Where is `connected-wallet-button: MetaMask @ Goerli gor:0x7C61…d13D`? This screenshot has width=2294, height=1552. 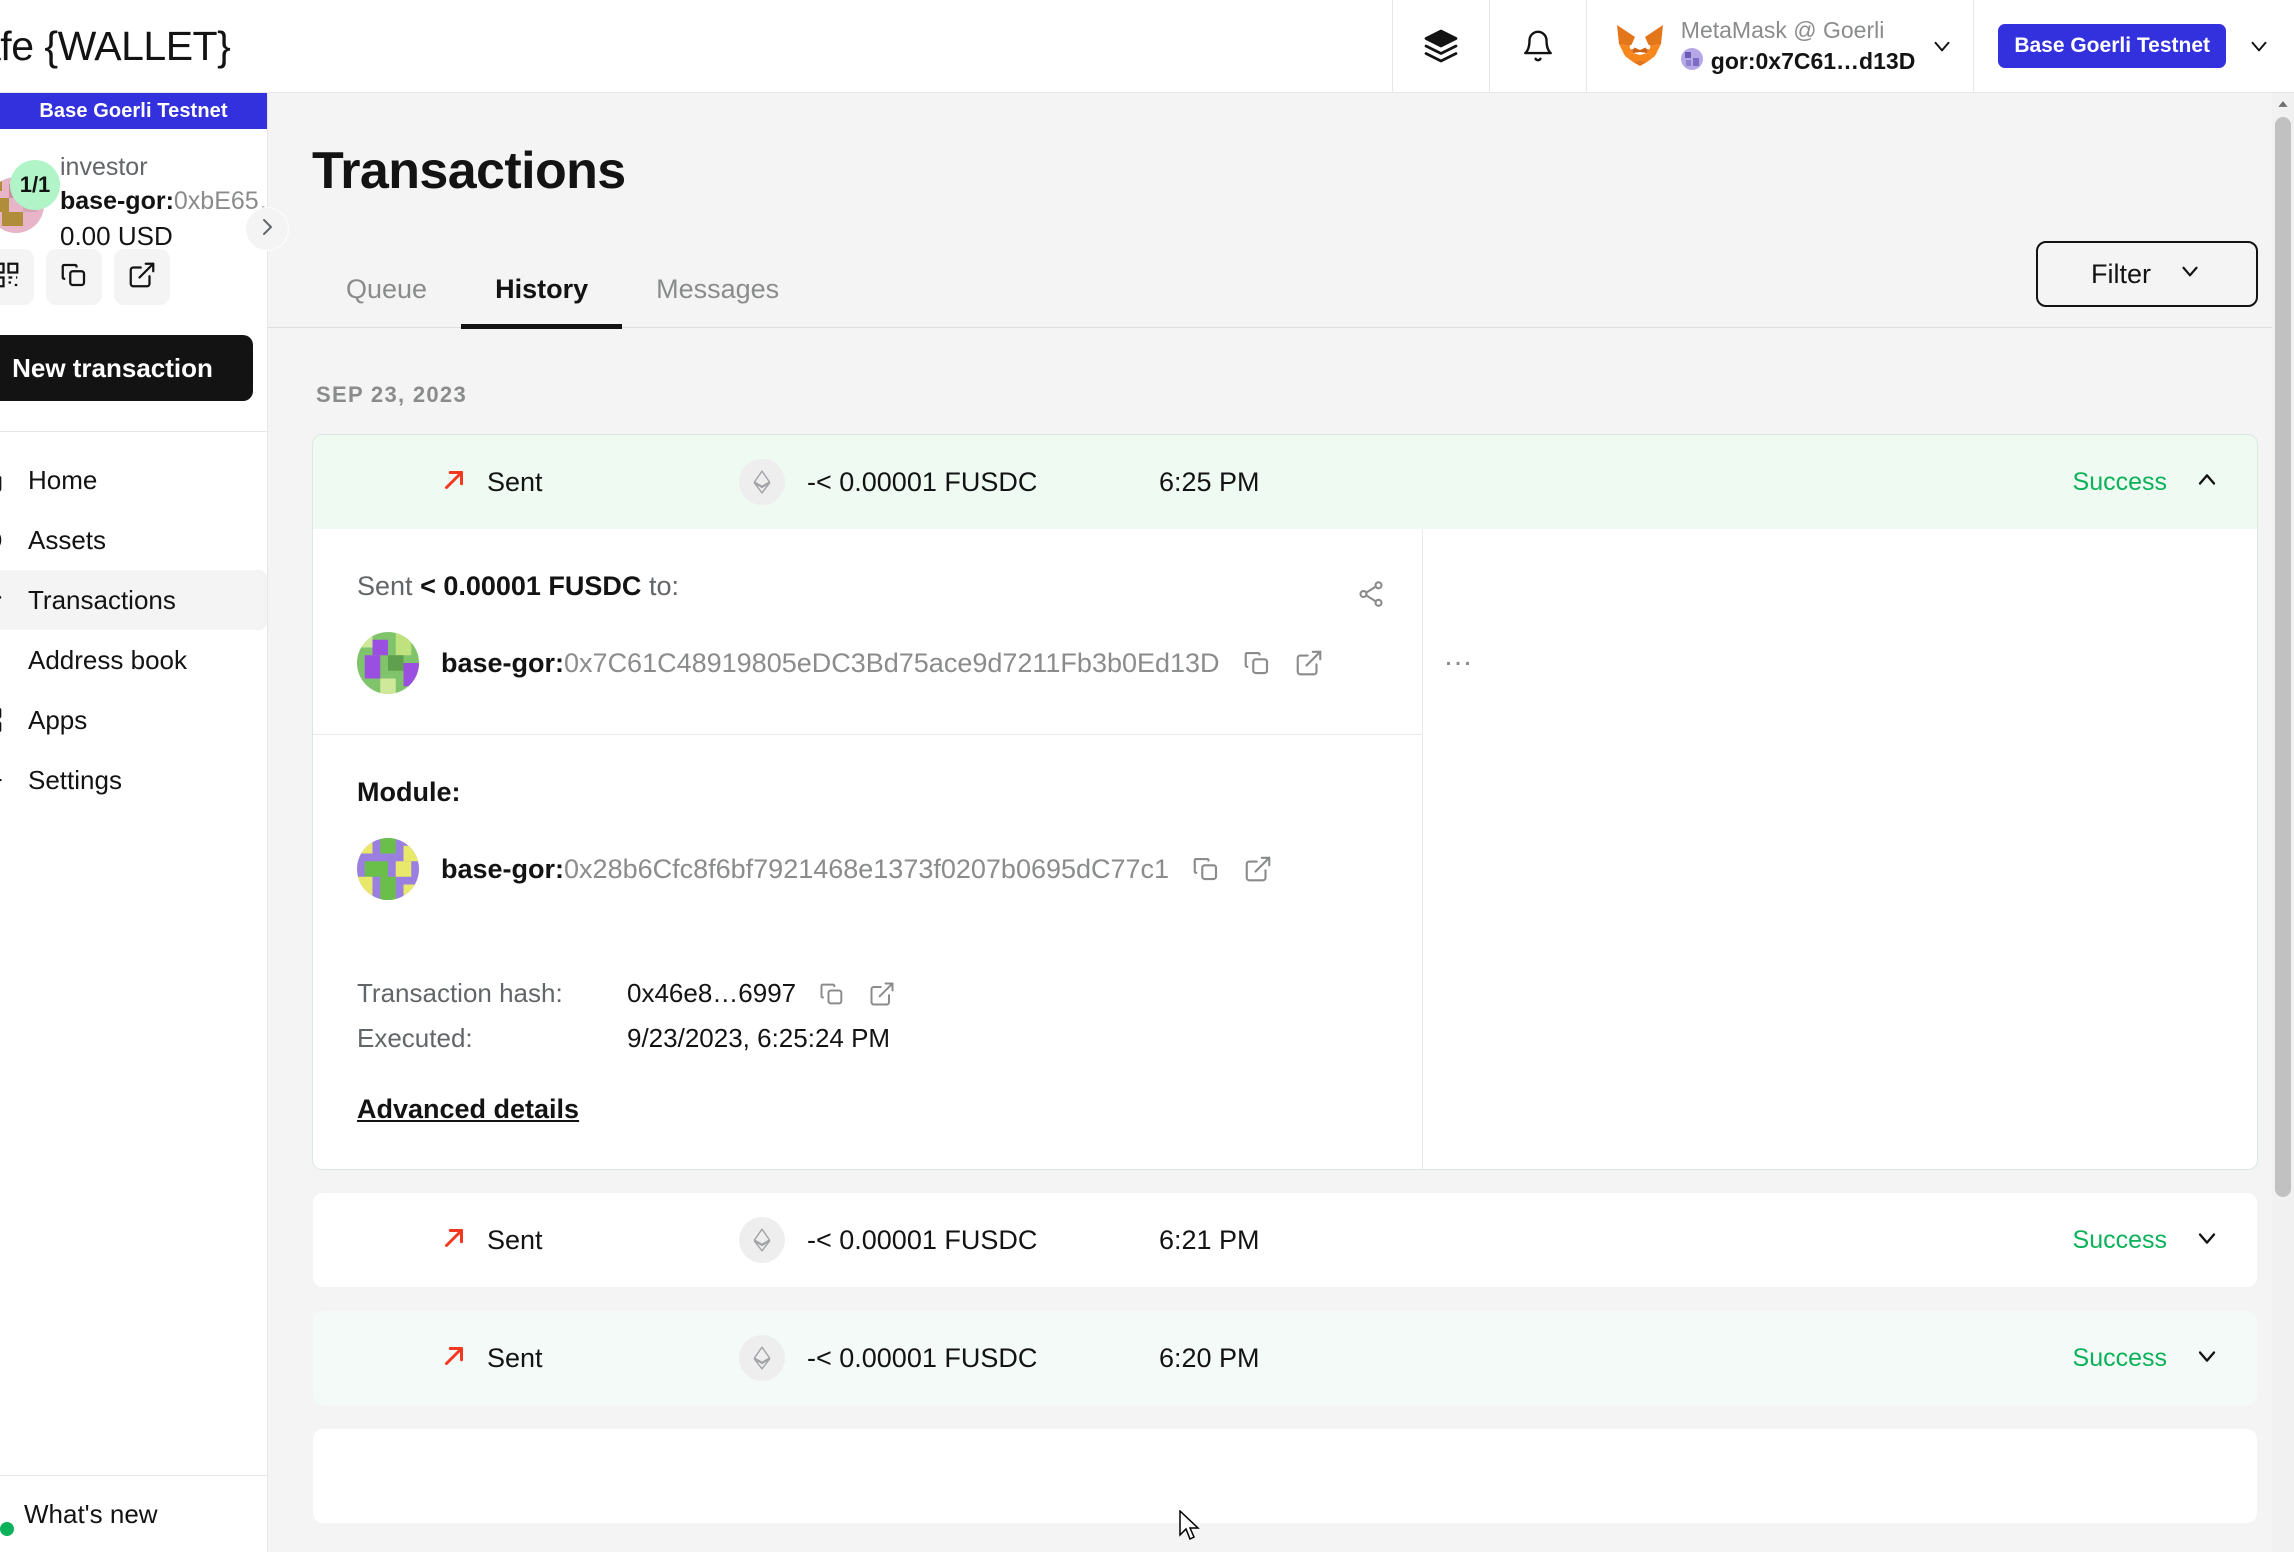 connected-wallet-button: MetaMask @ Goerli gor:0x7C61…d13D is located at coordinates (1779, 46).